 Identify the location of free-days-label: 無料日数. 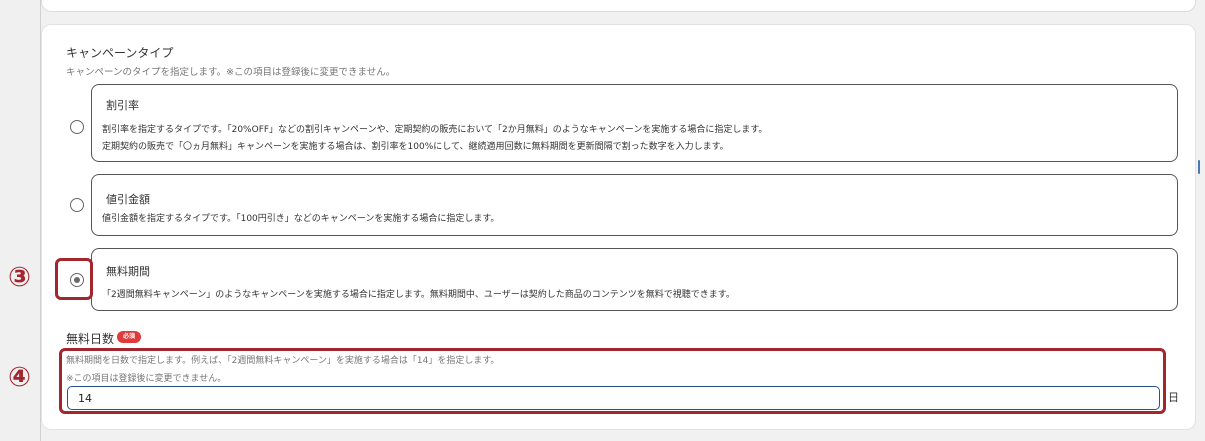
(90, 339).